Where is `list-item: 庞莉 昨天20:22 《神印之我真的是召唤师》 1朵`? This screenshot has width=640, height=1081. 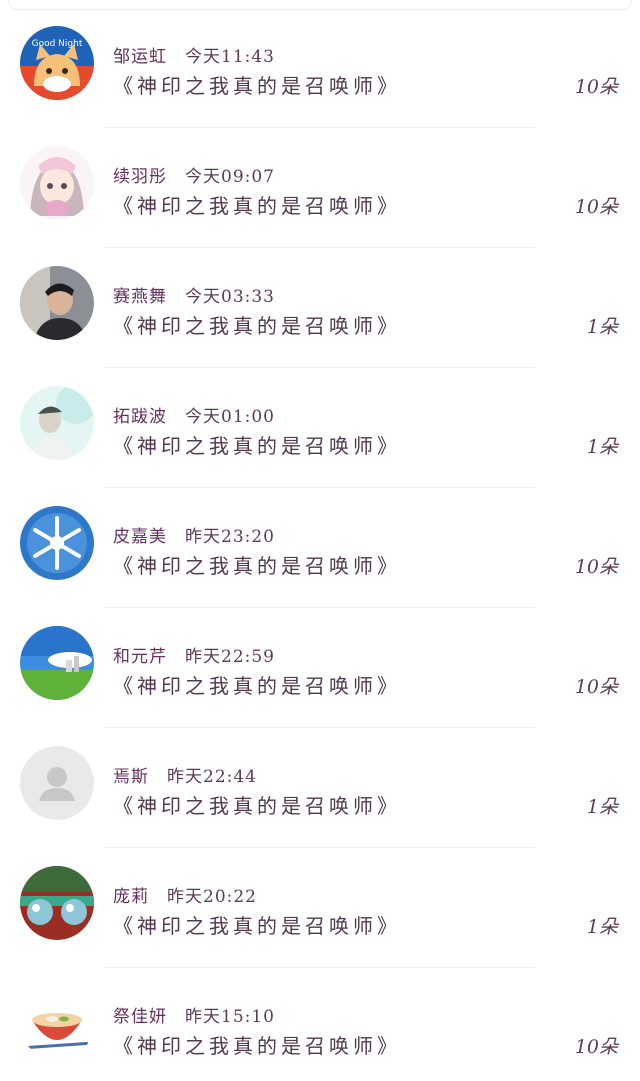
list-item: 庞莉 昨天20:22 《神印之我真的是召唤师》 1朵 is located at coordinates (320, 904).